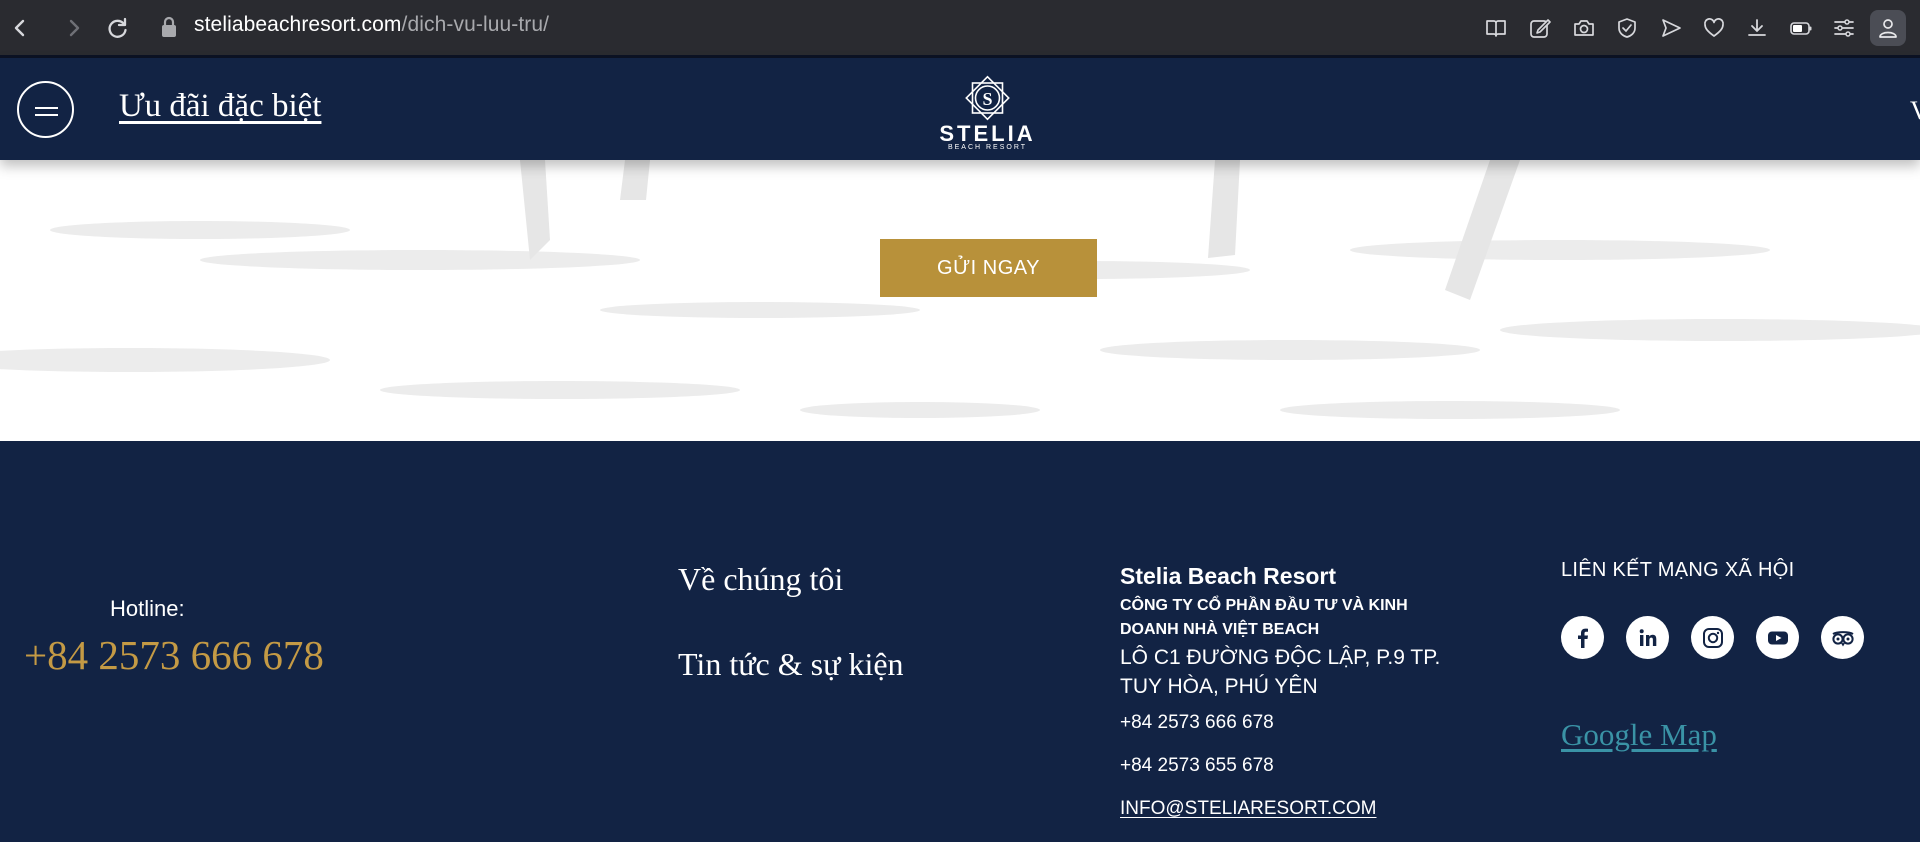 The width and height of the screenshot is (1920, 842). Describe the element at coordinates (169, 27) in the screenshot. I see `lock-icon` at that location.